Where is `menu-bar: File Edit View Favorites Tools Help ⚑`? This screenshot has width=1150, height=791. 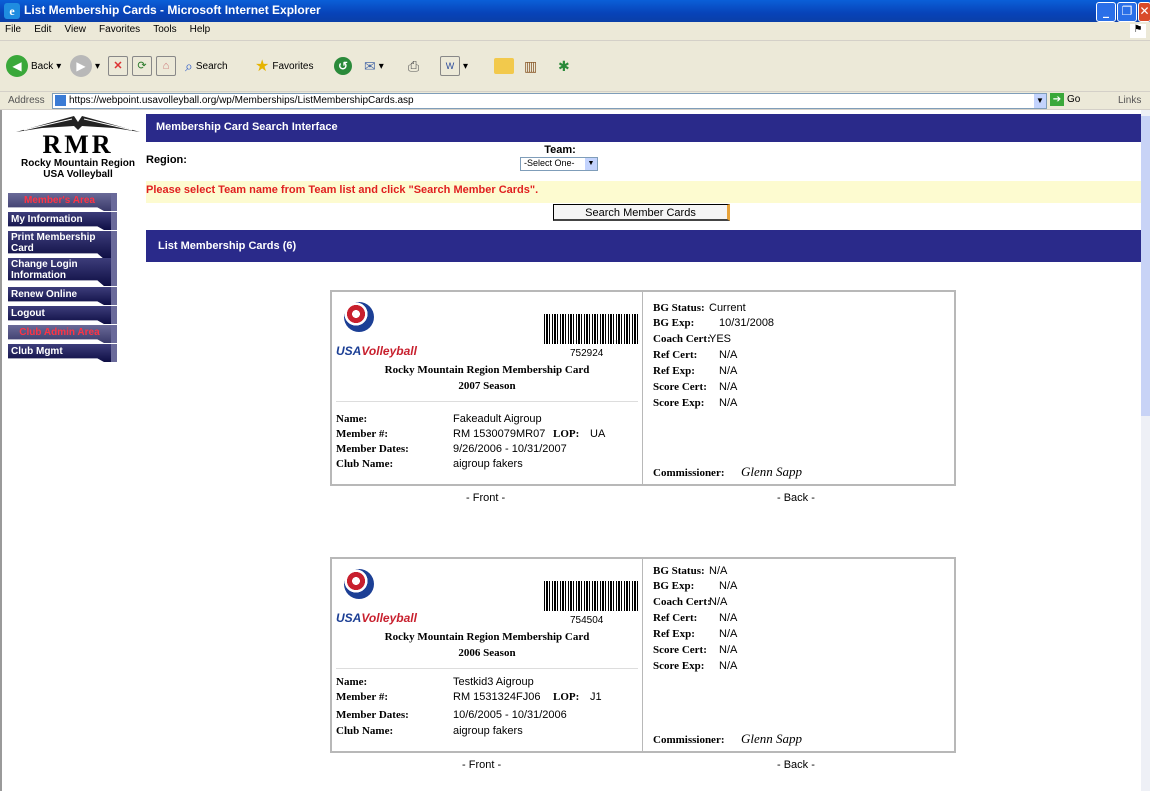 menu-bar: File Edit View Favorites Tools Help ⚑ is located at coordinates (575, 31).